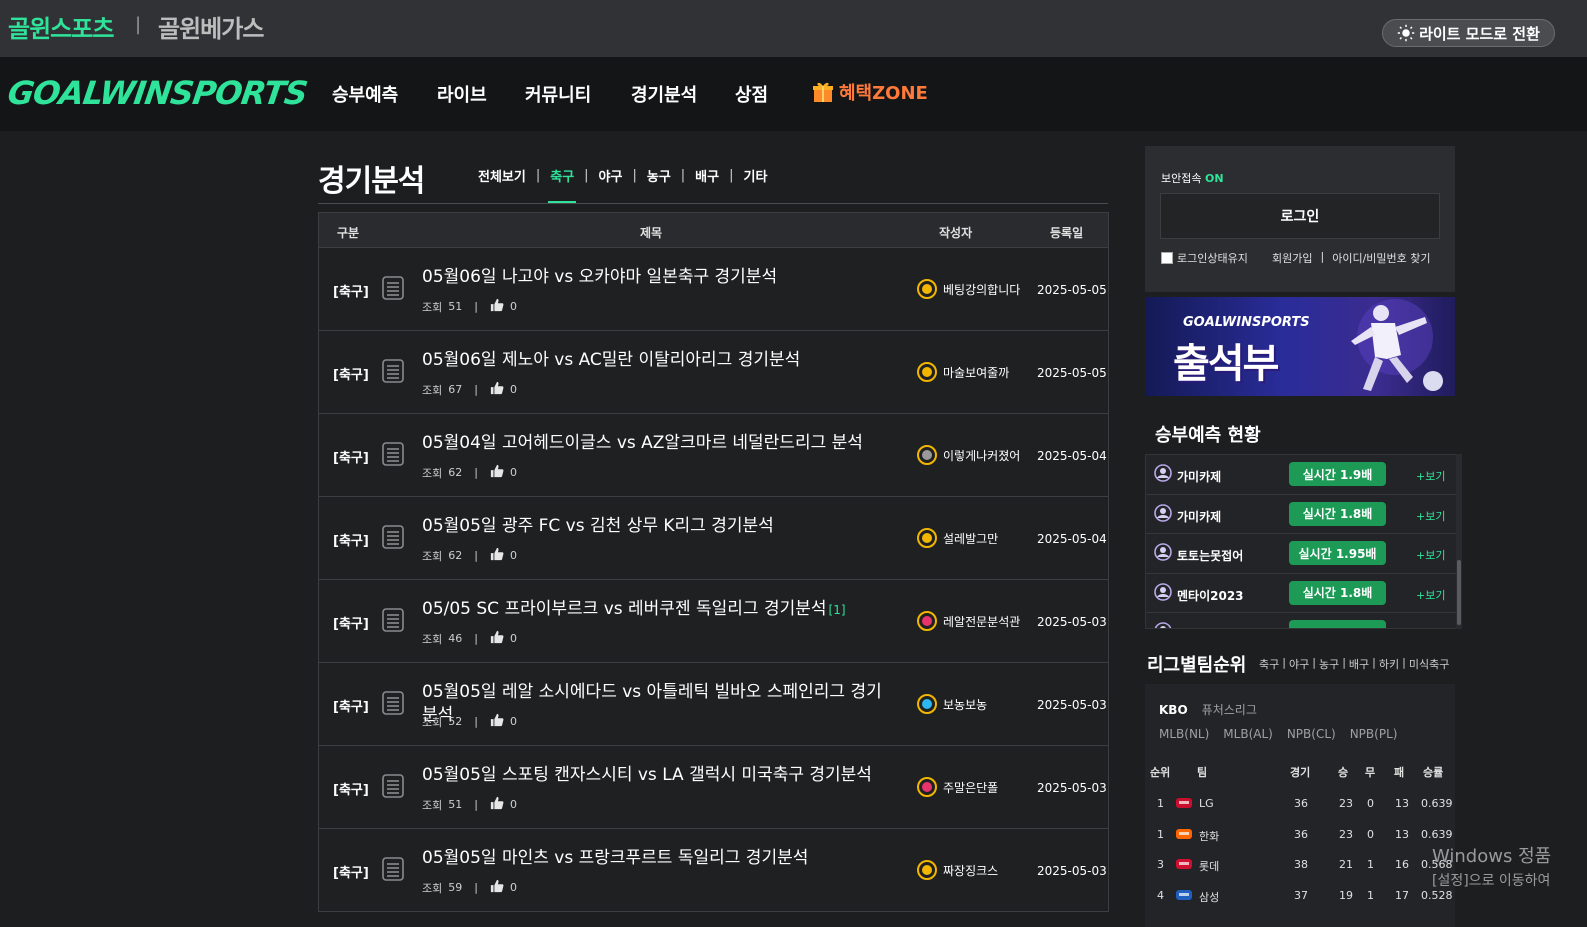 This screenshot has width=1587, height=927. Describe the element at coordinates (1300, 865) in the screenshot. I see `standings-row: 3 롯데 38 21 1 16 0.568` at that location.